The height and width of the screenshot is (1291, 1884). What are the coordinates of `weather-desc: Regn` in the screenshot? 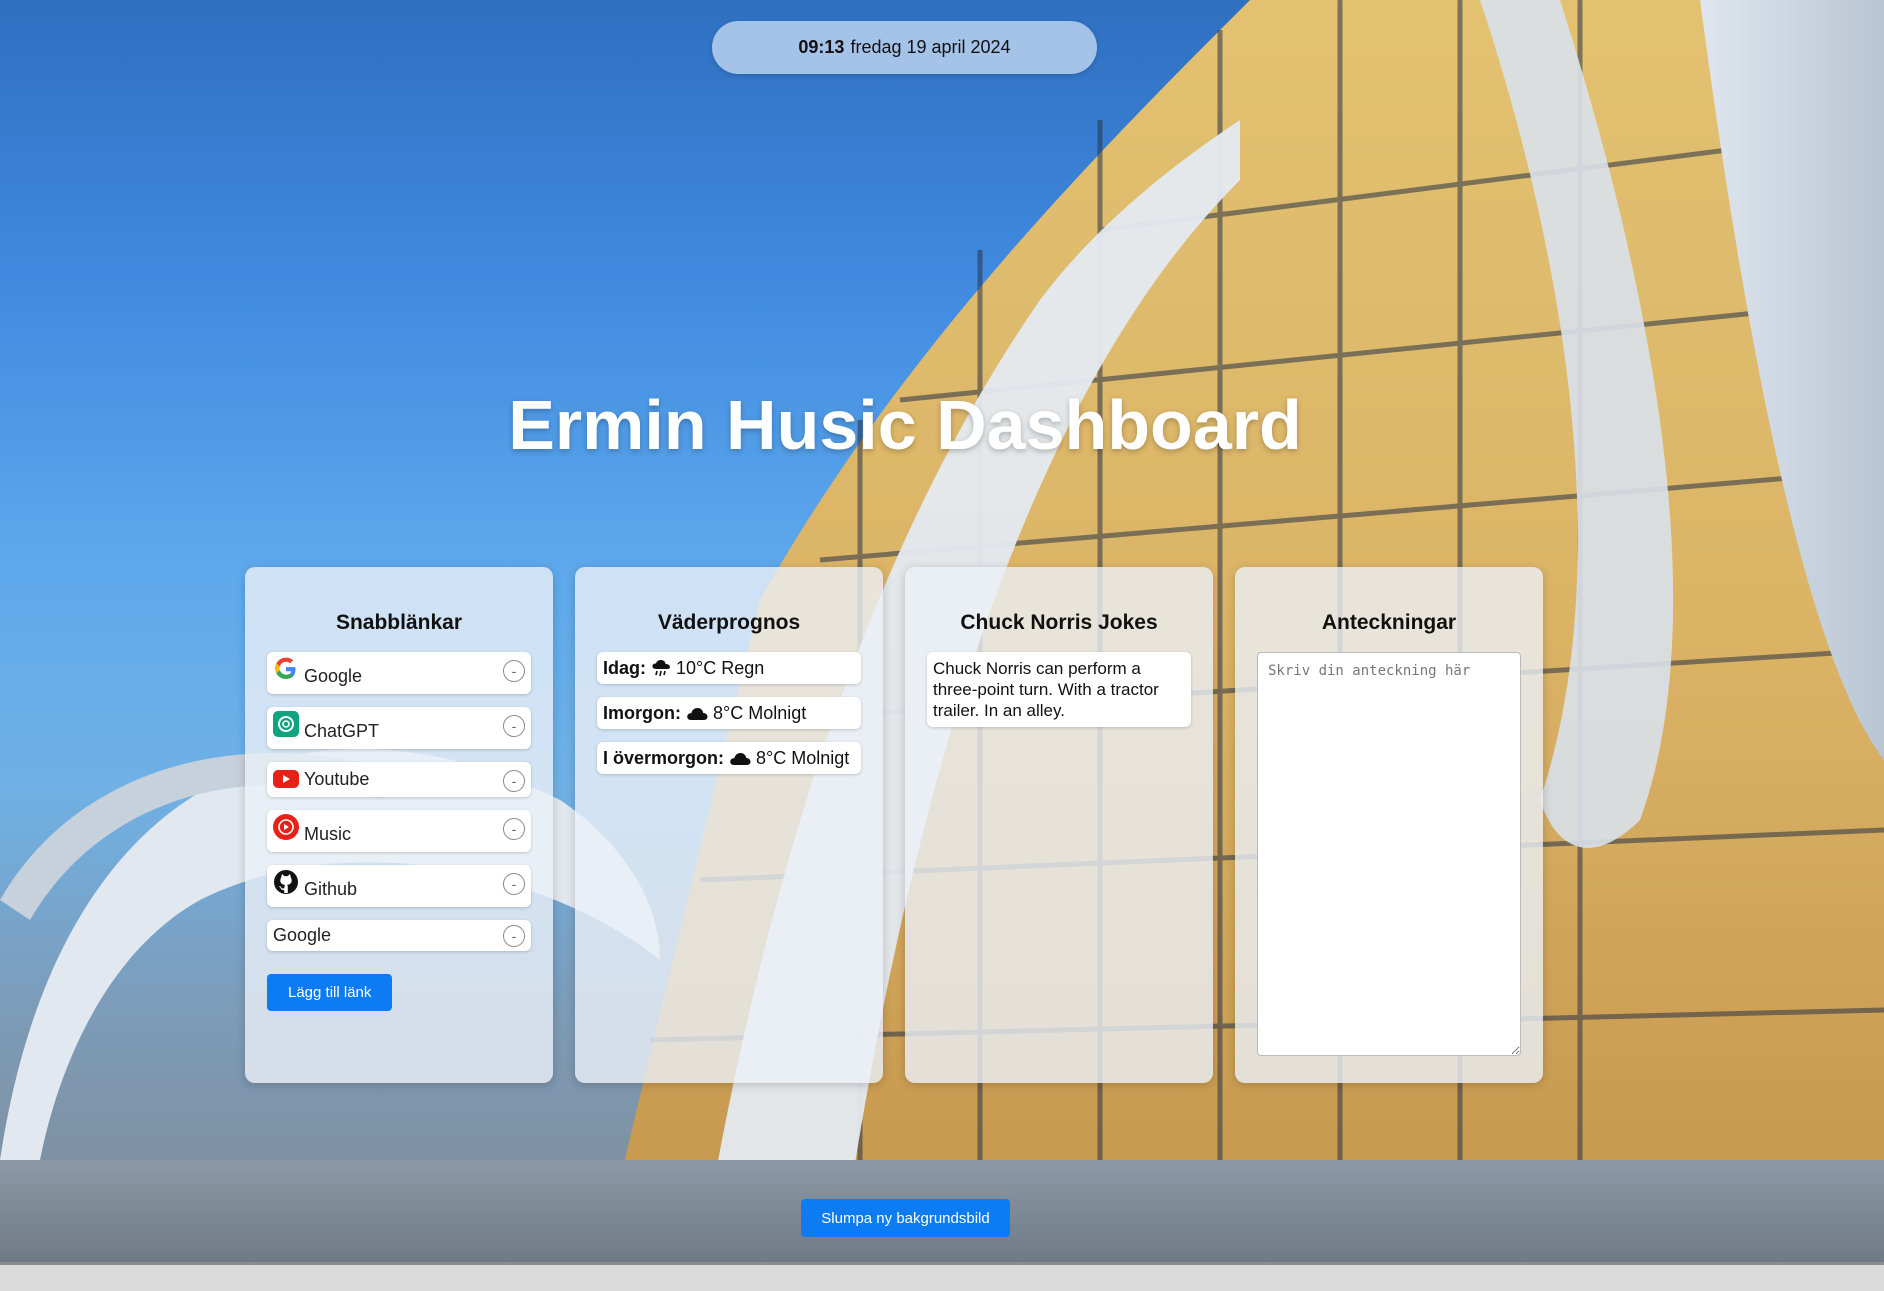 It's located at (743, 667).